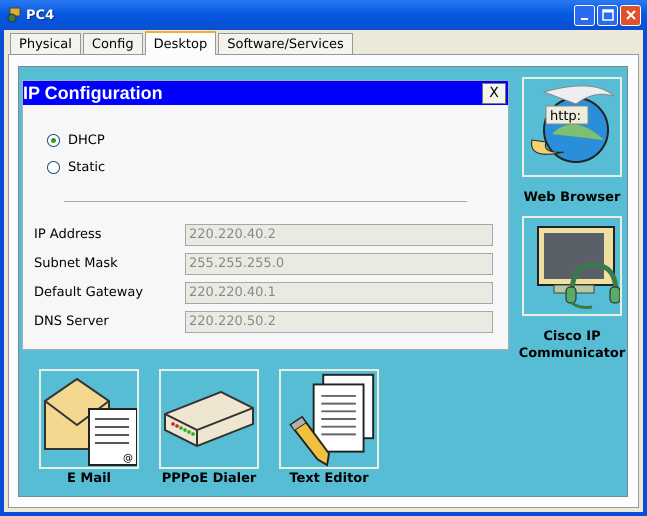 The image size is (647, 516). I want to click on app-label: PPPoE Dialer, so click(209, 478).